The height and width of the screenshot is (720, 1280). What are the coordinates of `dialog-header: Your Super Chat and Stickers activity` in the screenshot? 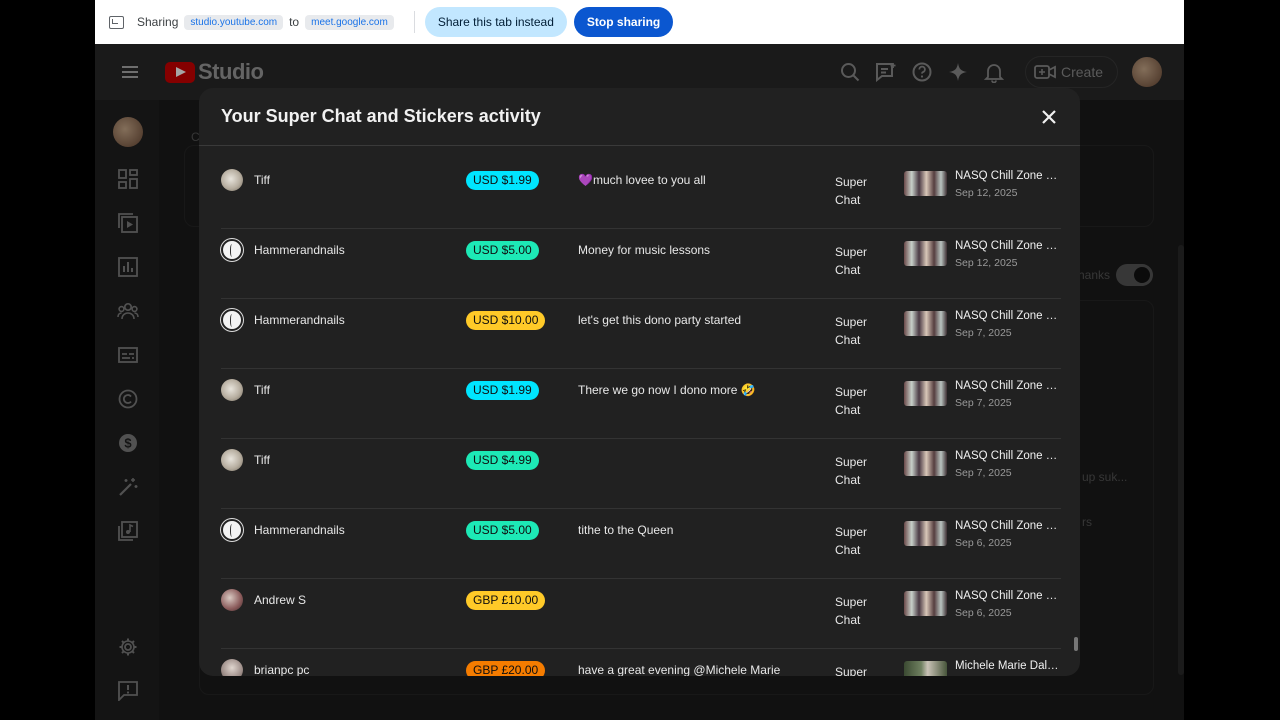 It's located at (639, 117).